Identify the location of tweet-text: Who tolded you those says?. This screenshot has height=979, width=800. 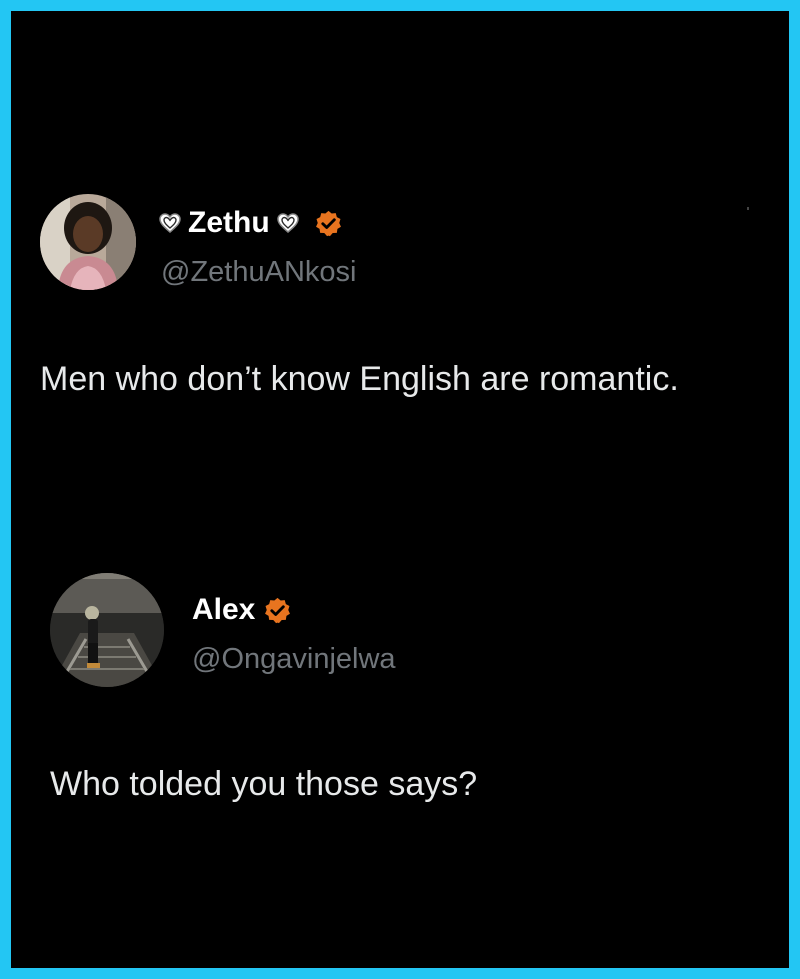
(264, 784).